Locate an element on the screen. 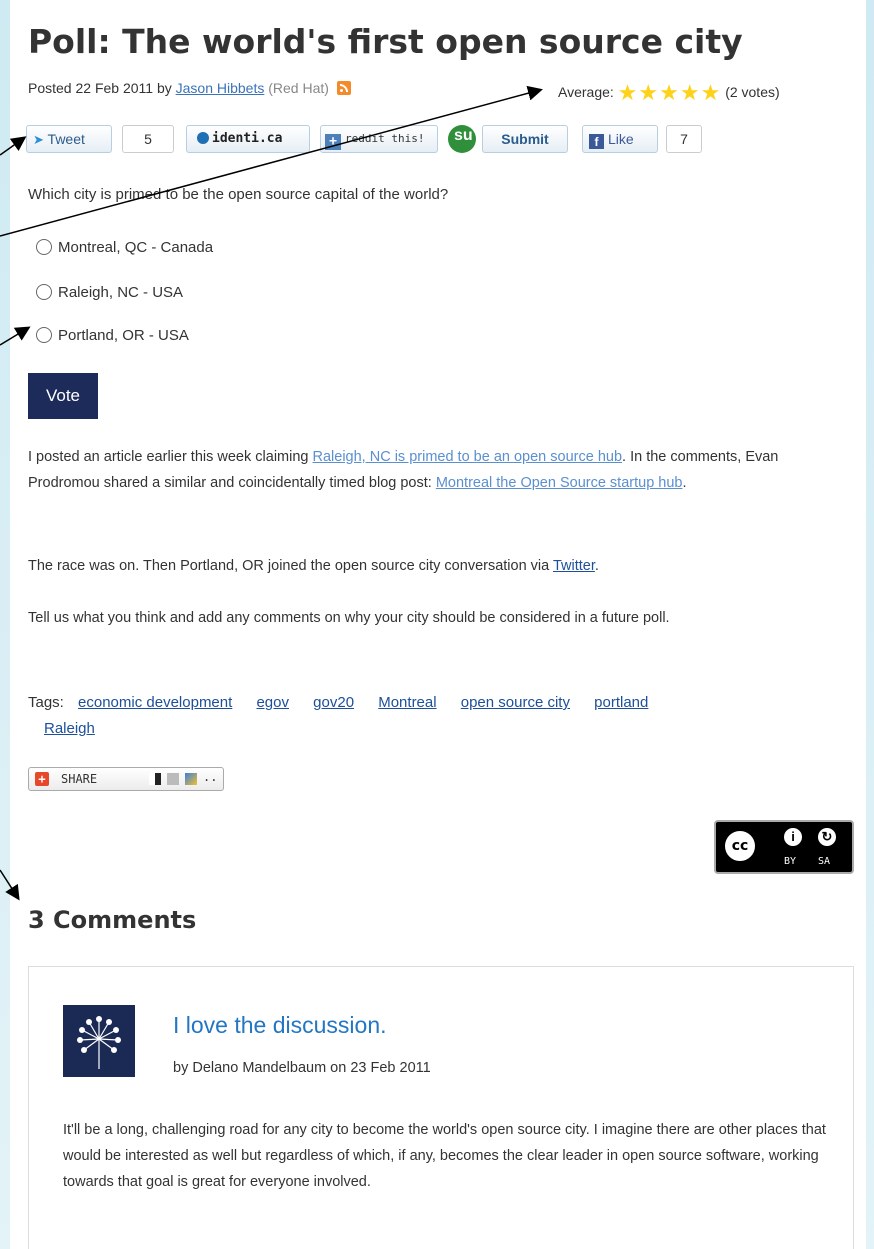 This screenshot has height=1249, width=874. page-title: Poll: The world's first open source city is located at coordinates (385, 41).